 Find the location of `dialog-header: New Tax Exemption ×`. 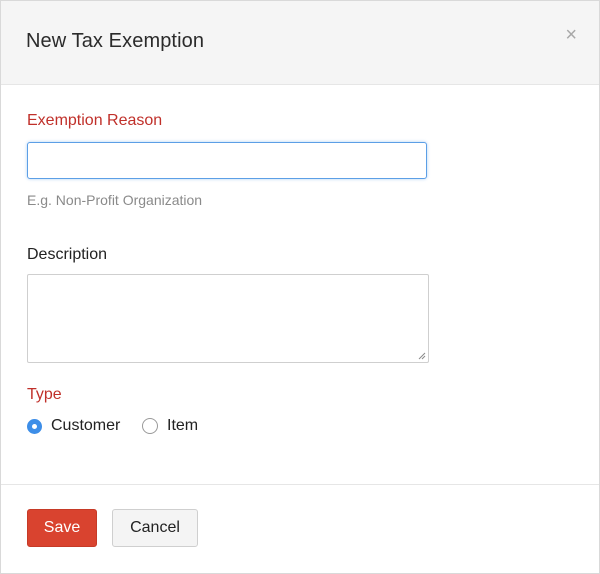

dialog-header: New Tax Exemption × is located at coordinates (300, 43).